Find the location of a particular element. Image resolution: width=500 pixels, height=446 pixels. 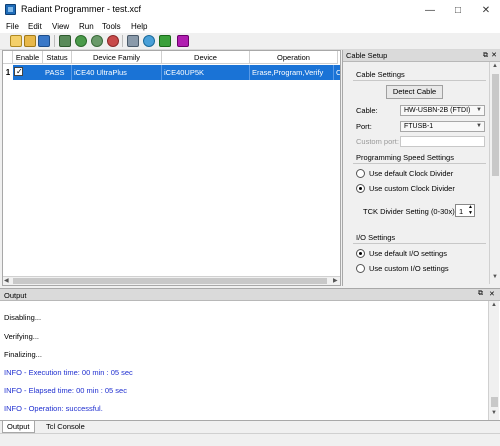

default-io-label: Use default I/O settings is located at coordinates (408, 253).